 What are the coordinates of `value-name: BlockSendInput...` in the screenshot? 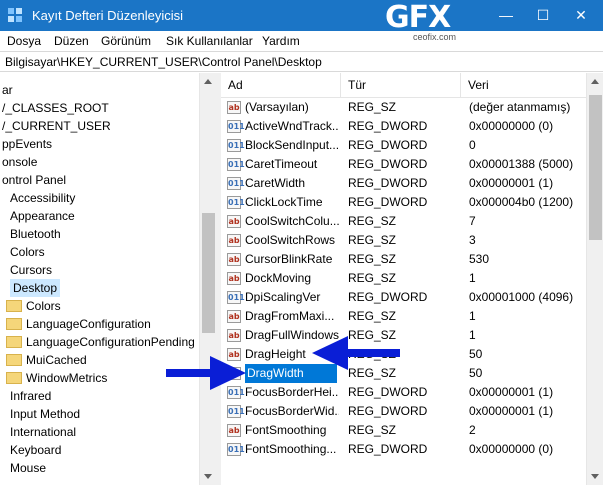 It's located at (292, 145).